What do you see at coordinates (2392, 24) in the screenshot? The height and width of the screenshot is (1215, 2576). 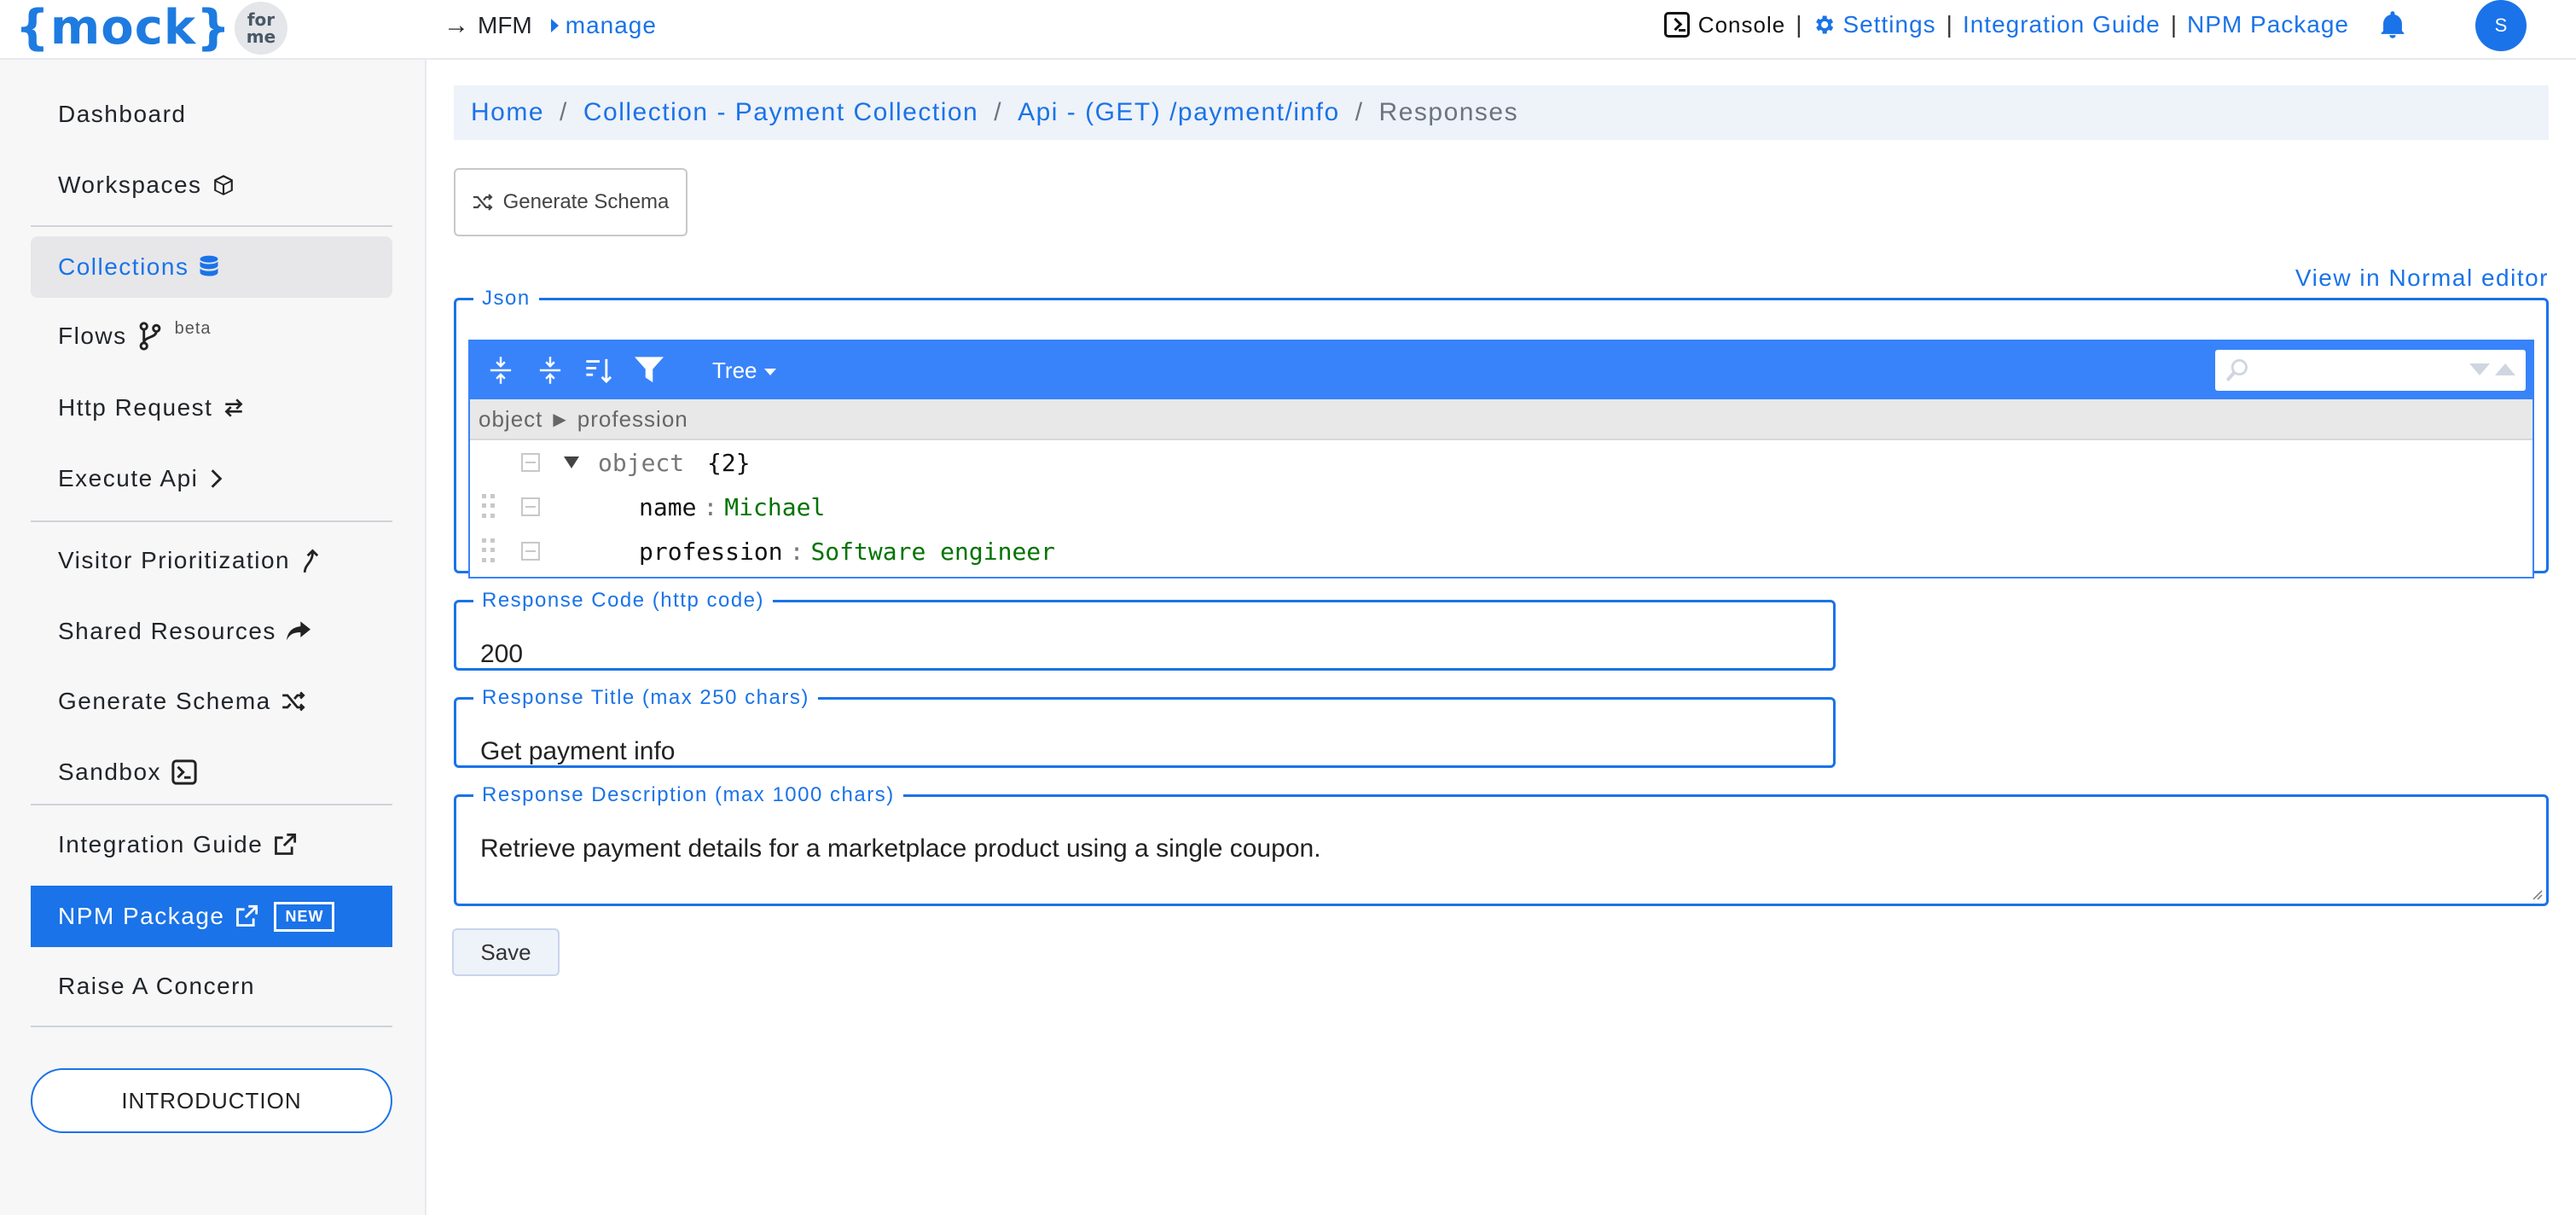 I see `bell-icon` at bounding box center [2392, 24].